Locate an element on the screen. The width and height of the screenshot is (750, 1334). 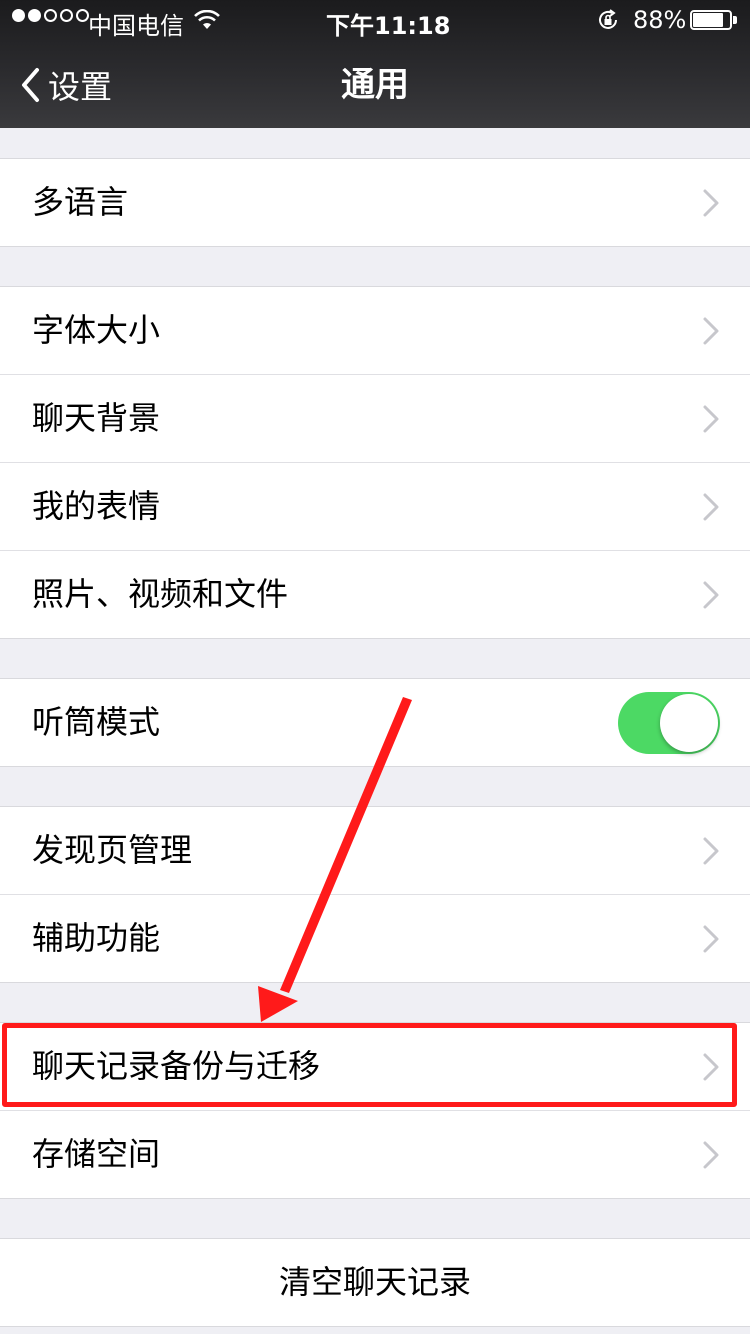
back-button: 设置 is located at coordinates (66, 85).